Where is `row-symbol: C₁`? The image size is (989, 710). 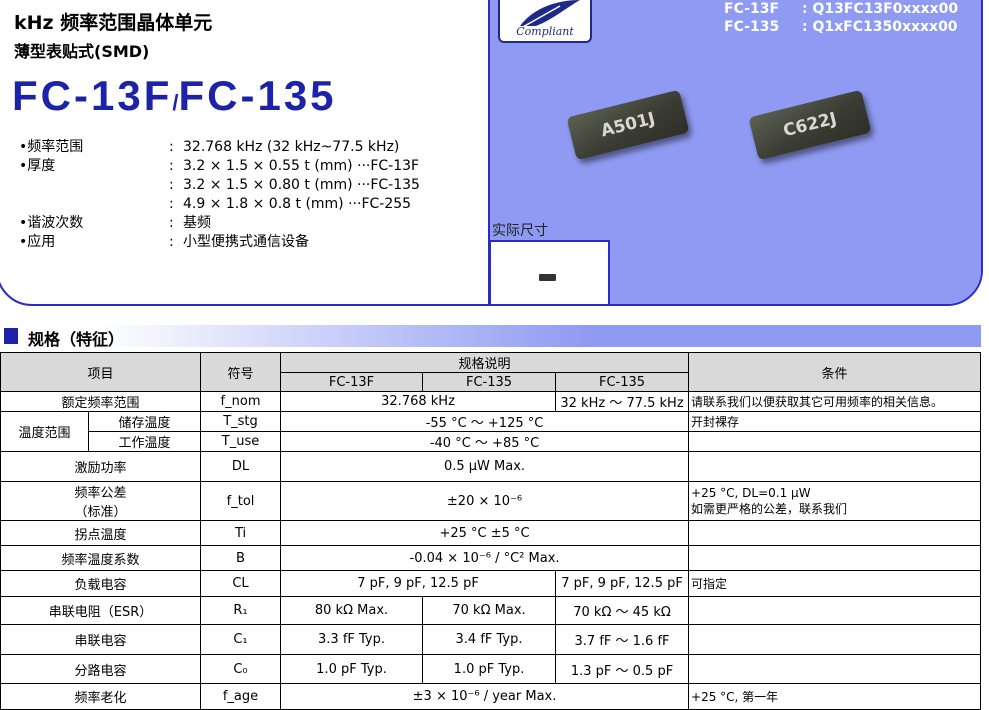
row-symbol: C₁ is located at coordinates (241, 639).